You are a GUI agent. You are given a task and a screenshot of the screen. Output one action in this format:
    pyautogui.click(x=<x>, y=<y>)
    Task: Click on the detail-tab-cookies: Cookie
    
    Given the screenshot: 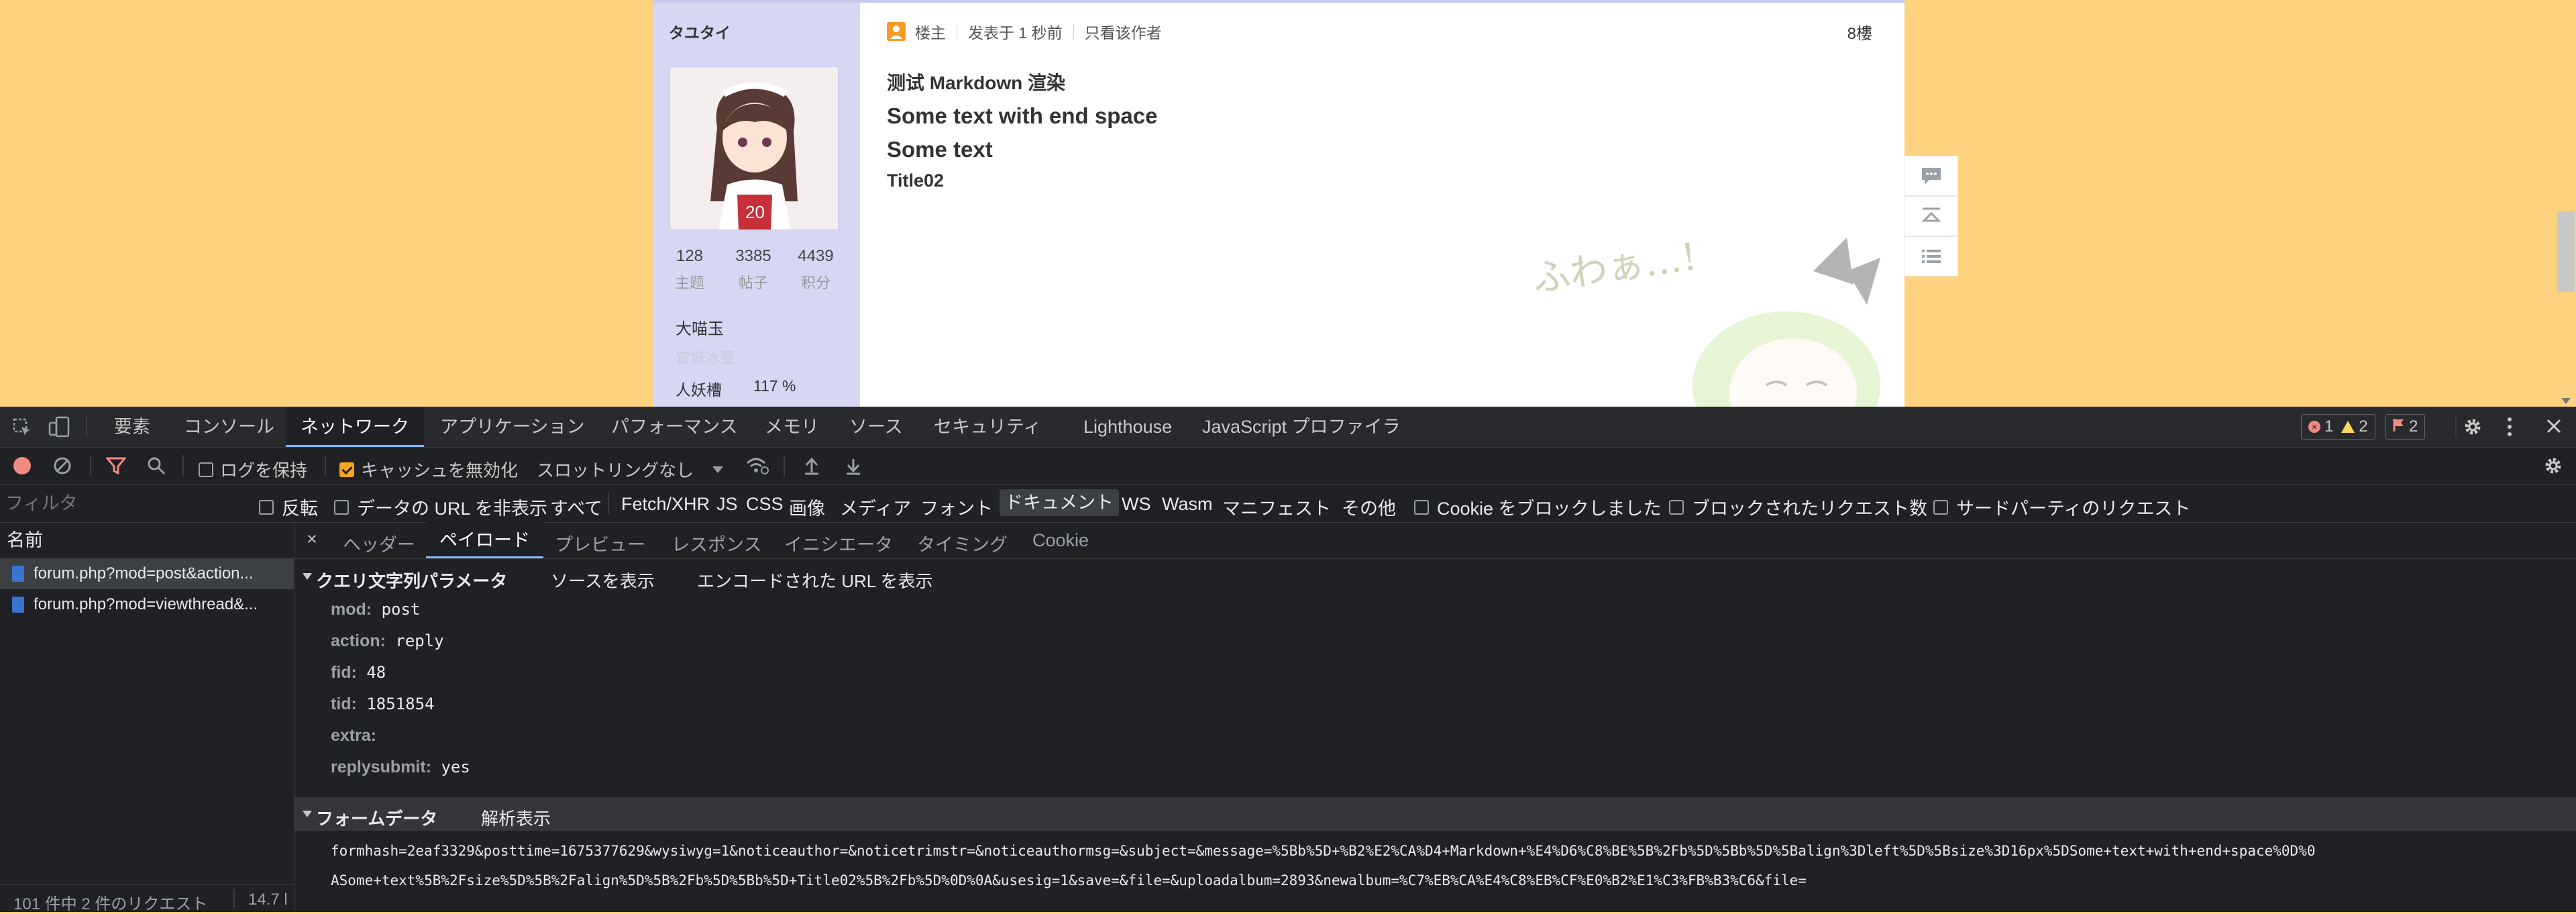 What is the action you would take?
    pyautogui.click(x=1060, y=540)
    